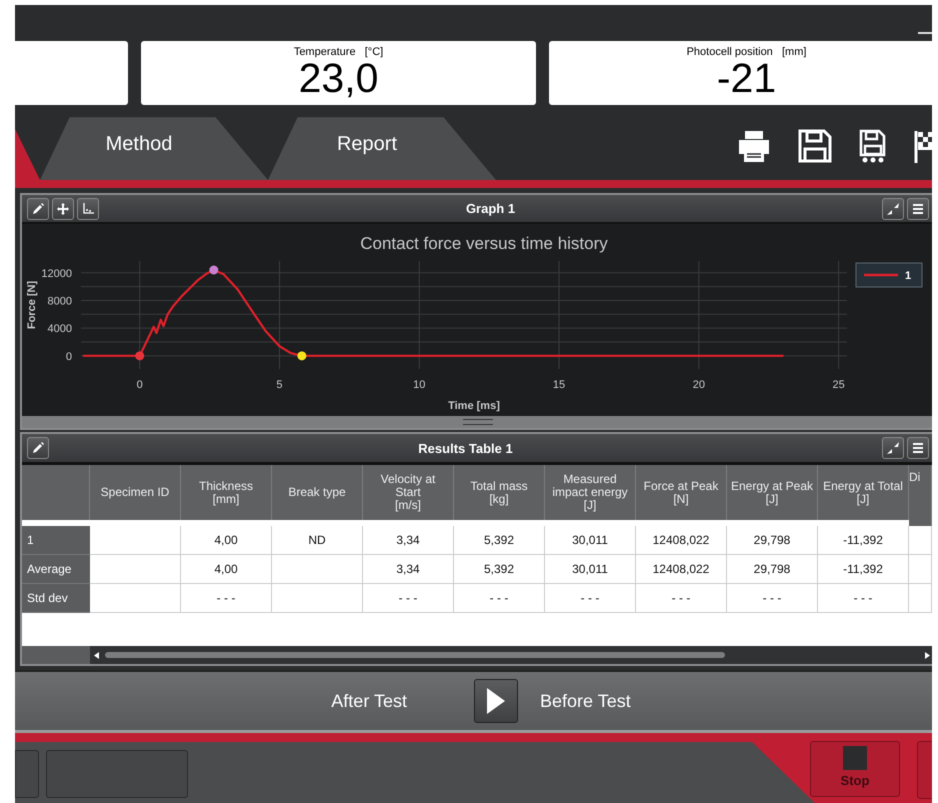 The image size is (938, 803). What do you see at coordinates (154, 148) in the screenshot?
I see `tab: Method` at bounding box center [154, 148].